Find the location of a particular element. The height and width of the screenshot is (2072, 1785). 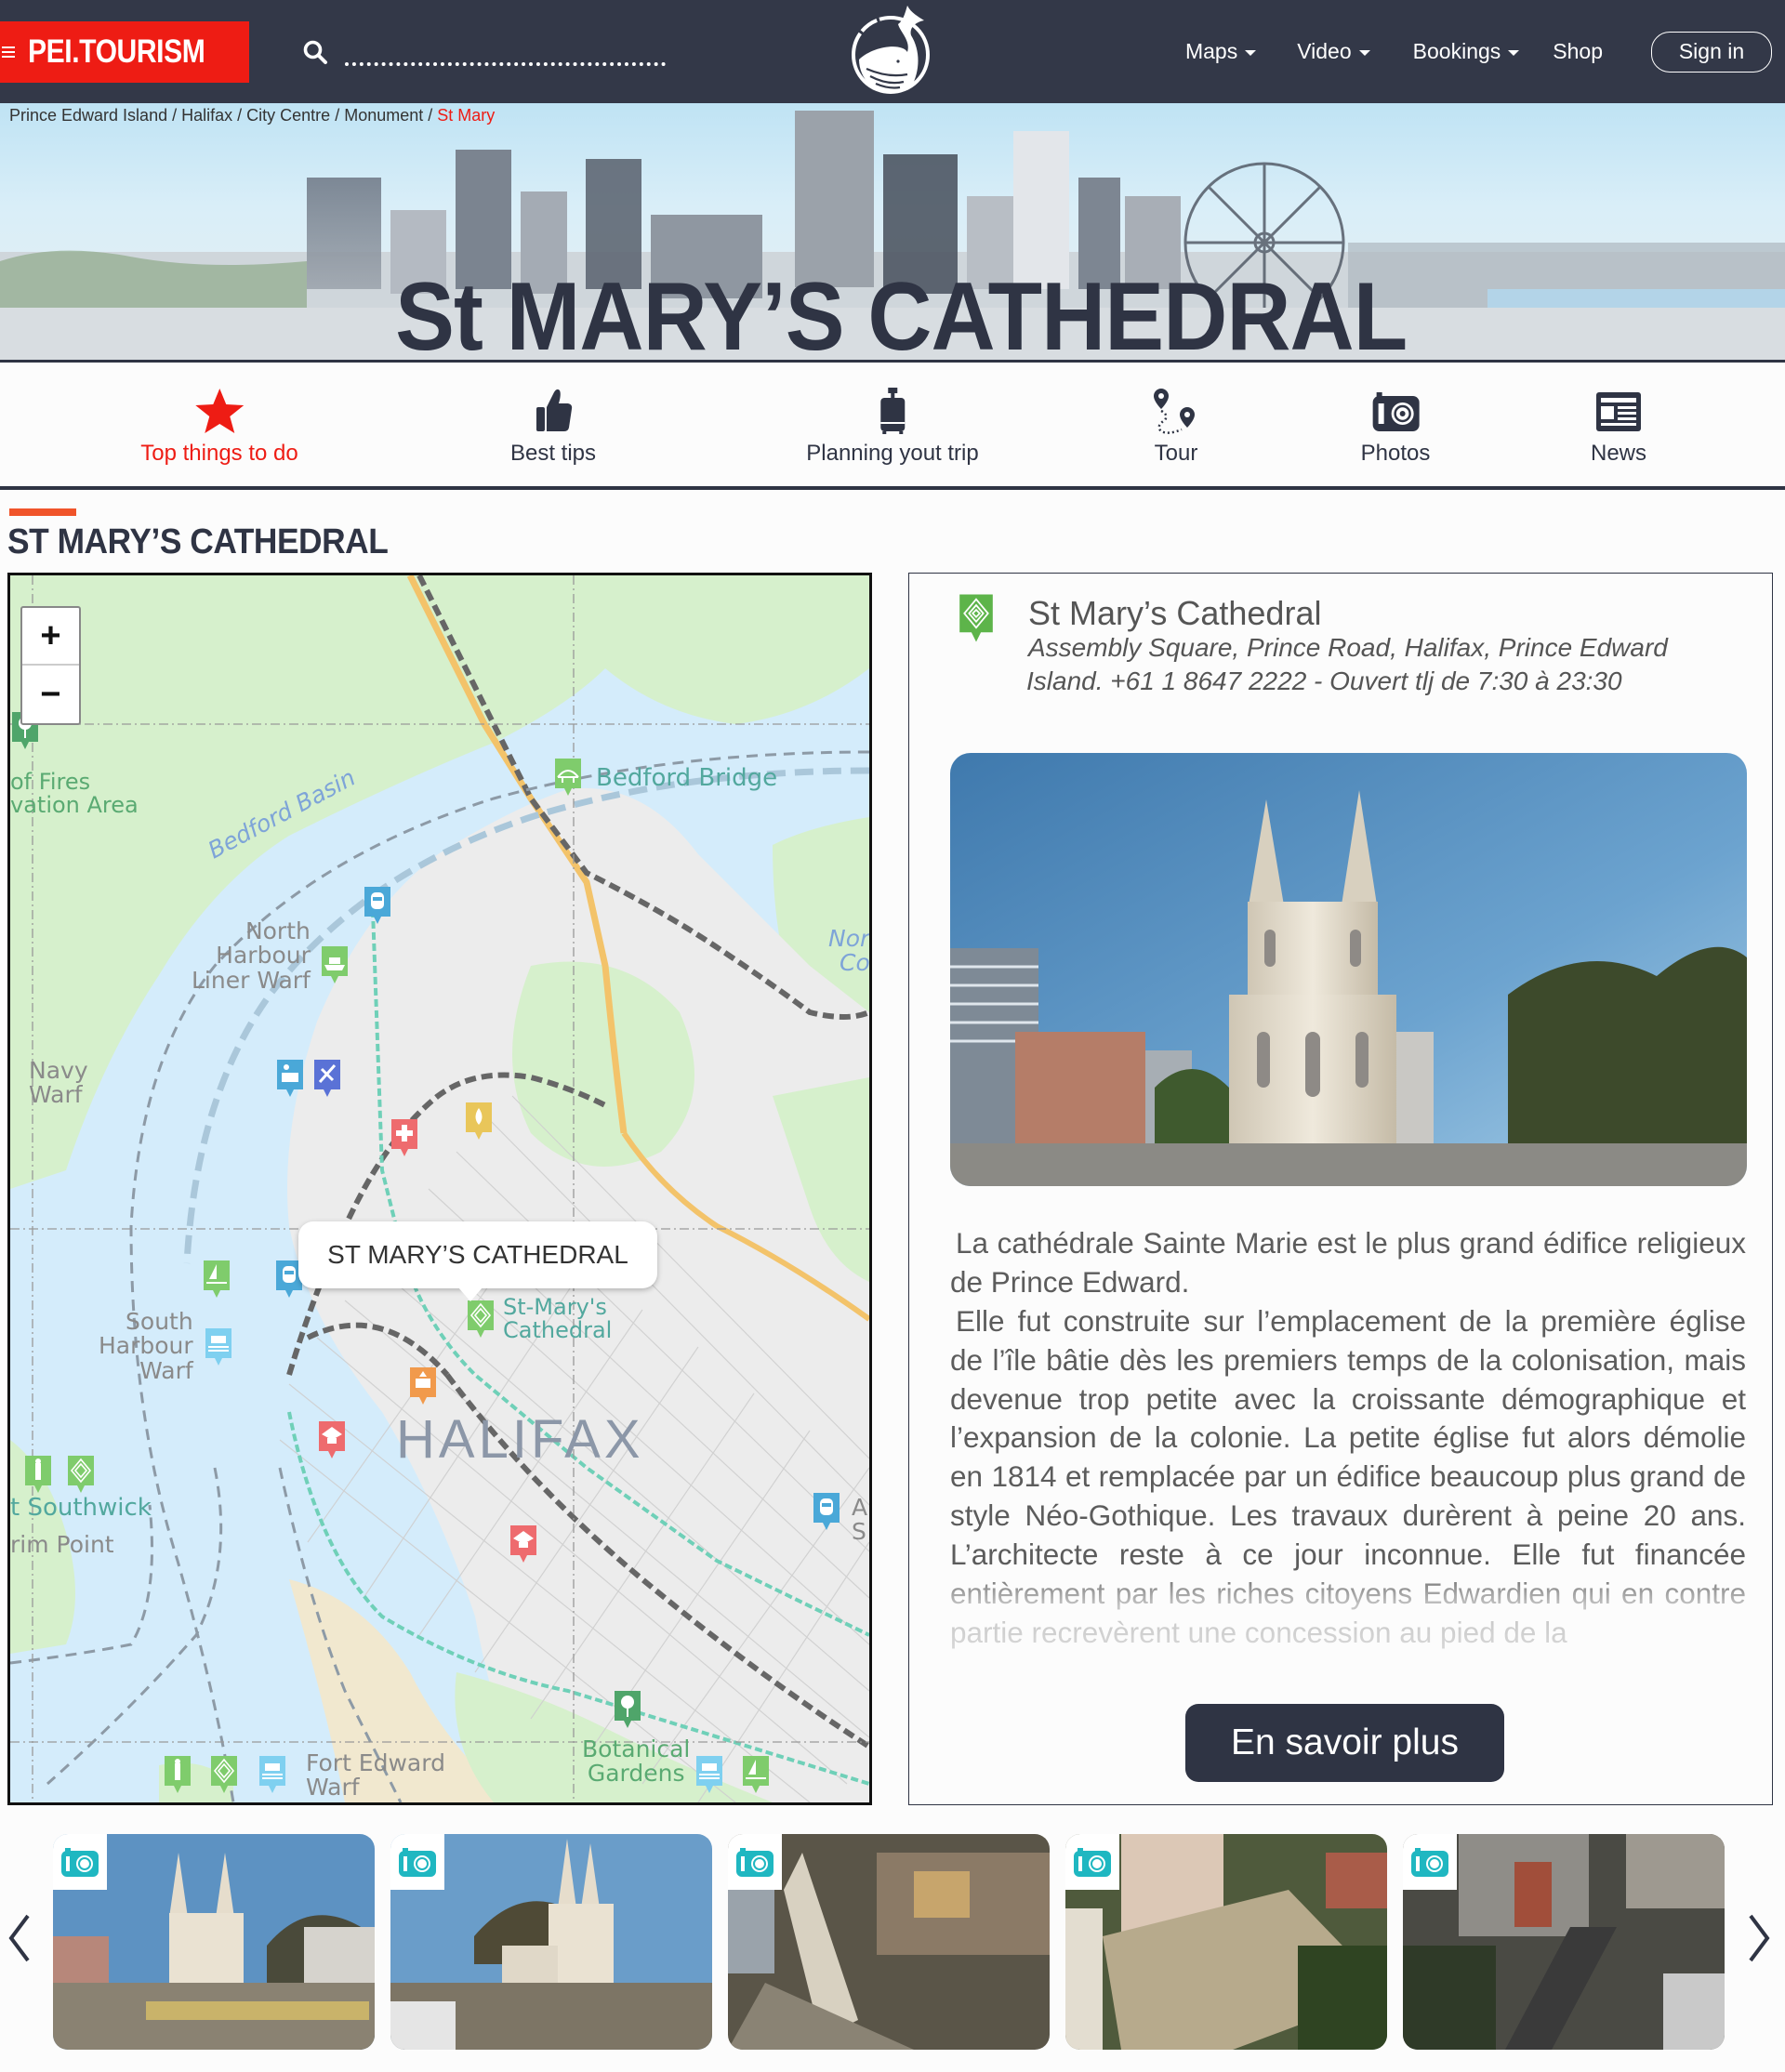

map-label-bedford-bridge: Bedford Bridge is located at coordinates (687, 778).